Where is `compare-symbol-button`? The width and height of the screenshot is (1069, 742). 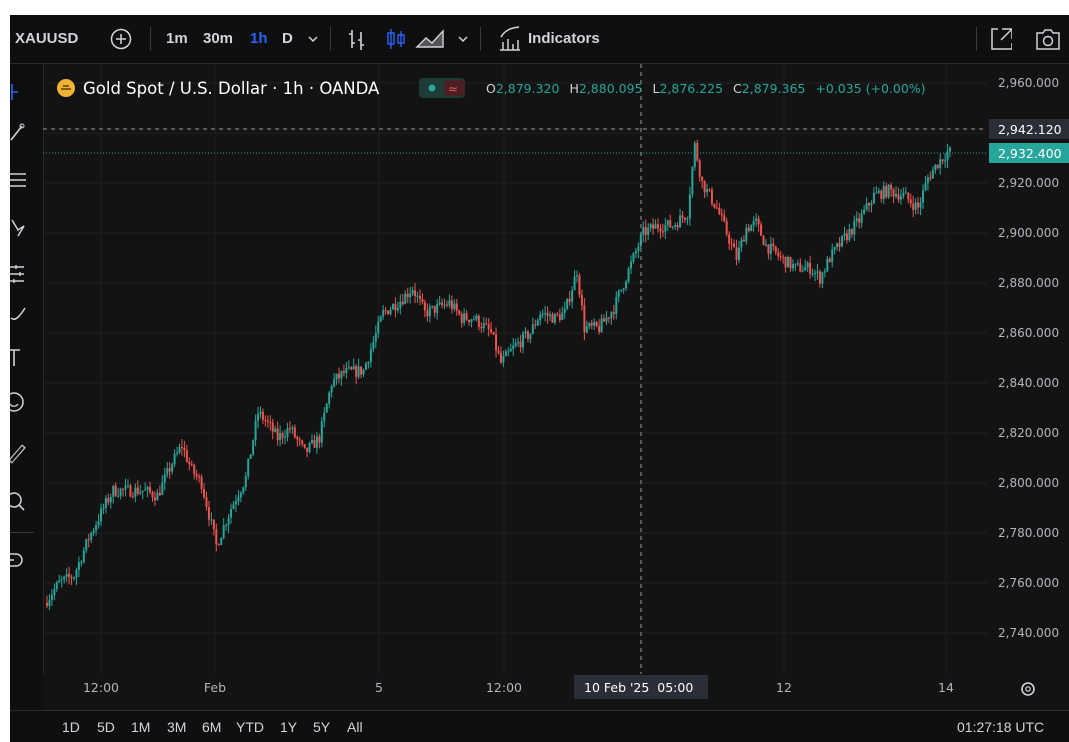 compare-symbol-button is located at coordinates (121, 39).